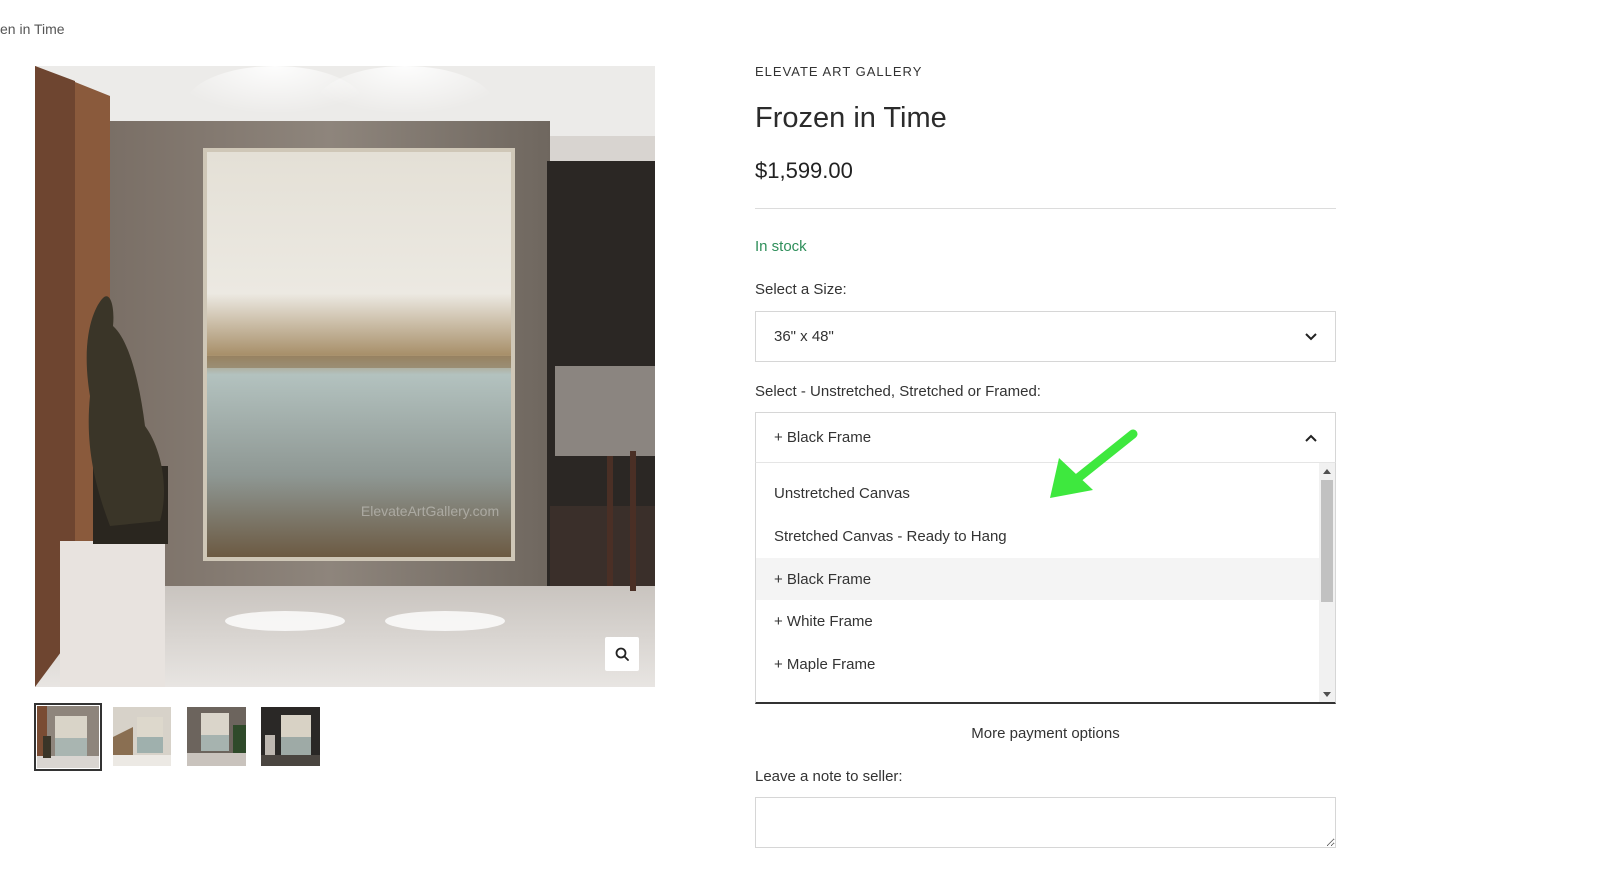 Image resolution: width=1601 pixels, height=875 pixels. What do you see at coordinates (32, 29) in the screenshot?
I see `breadcrumb: en in Time` at bounding box center [32, 29].